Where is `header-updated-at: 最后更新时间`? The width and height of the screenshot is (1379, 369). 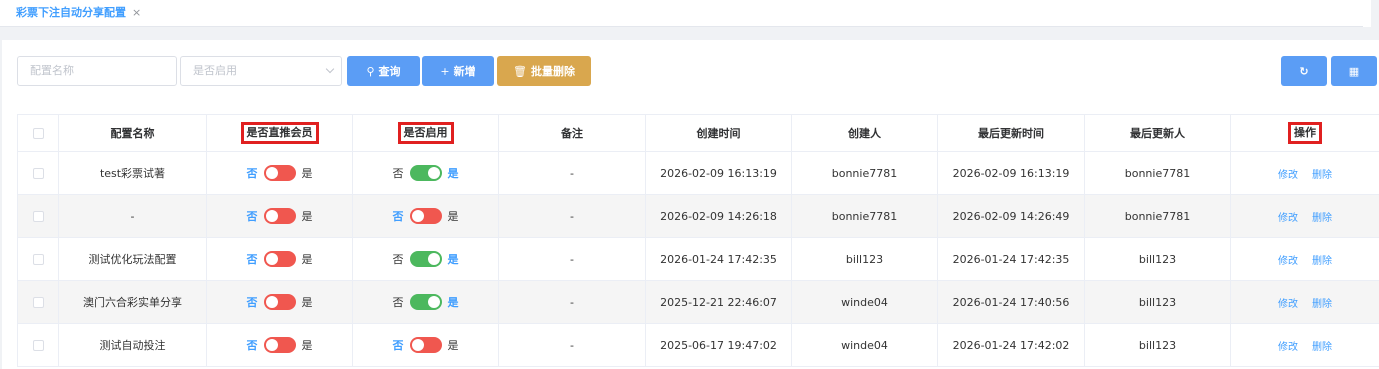
header-updated-at: 最后更新时间 is located at coordinates (1011, 133).